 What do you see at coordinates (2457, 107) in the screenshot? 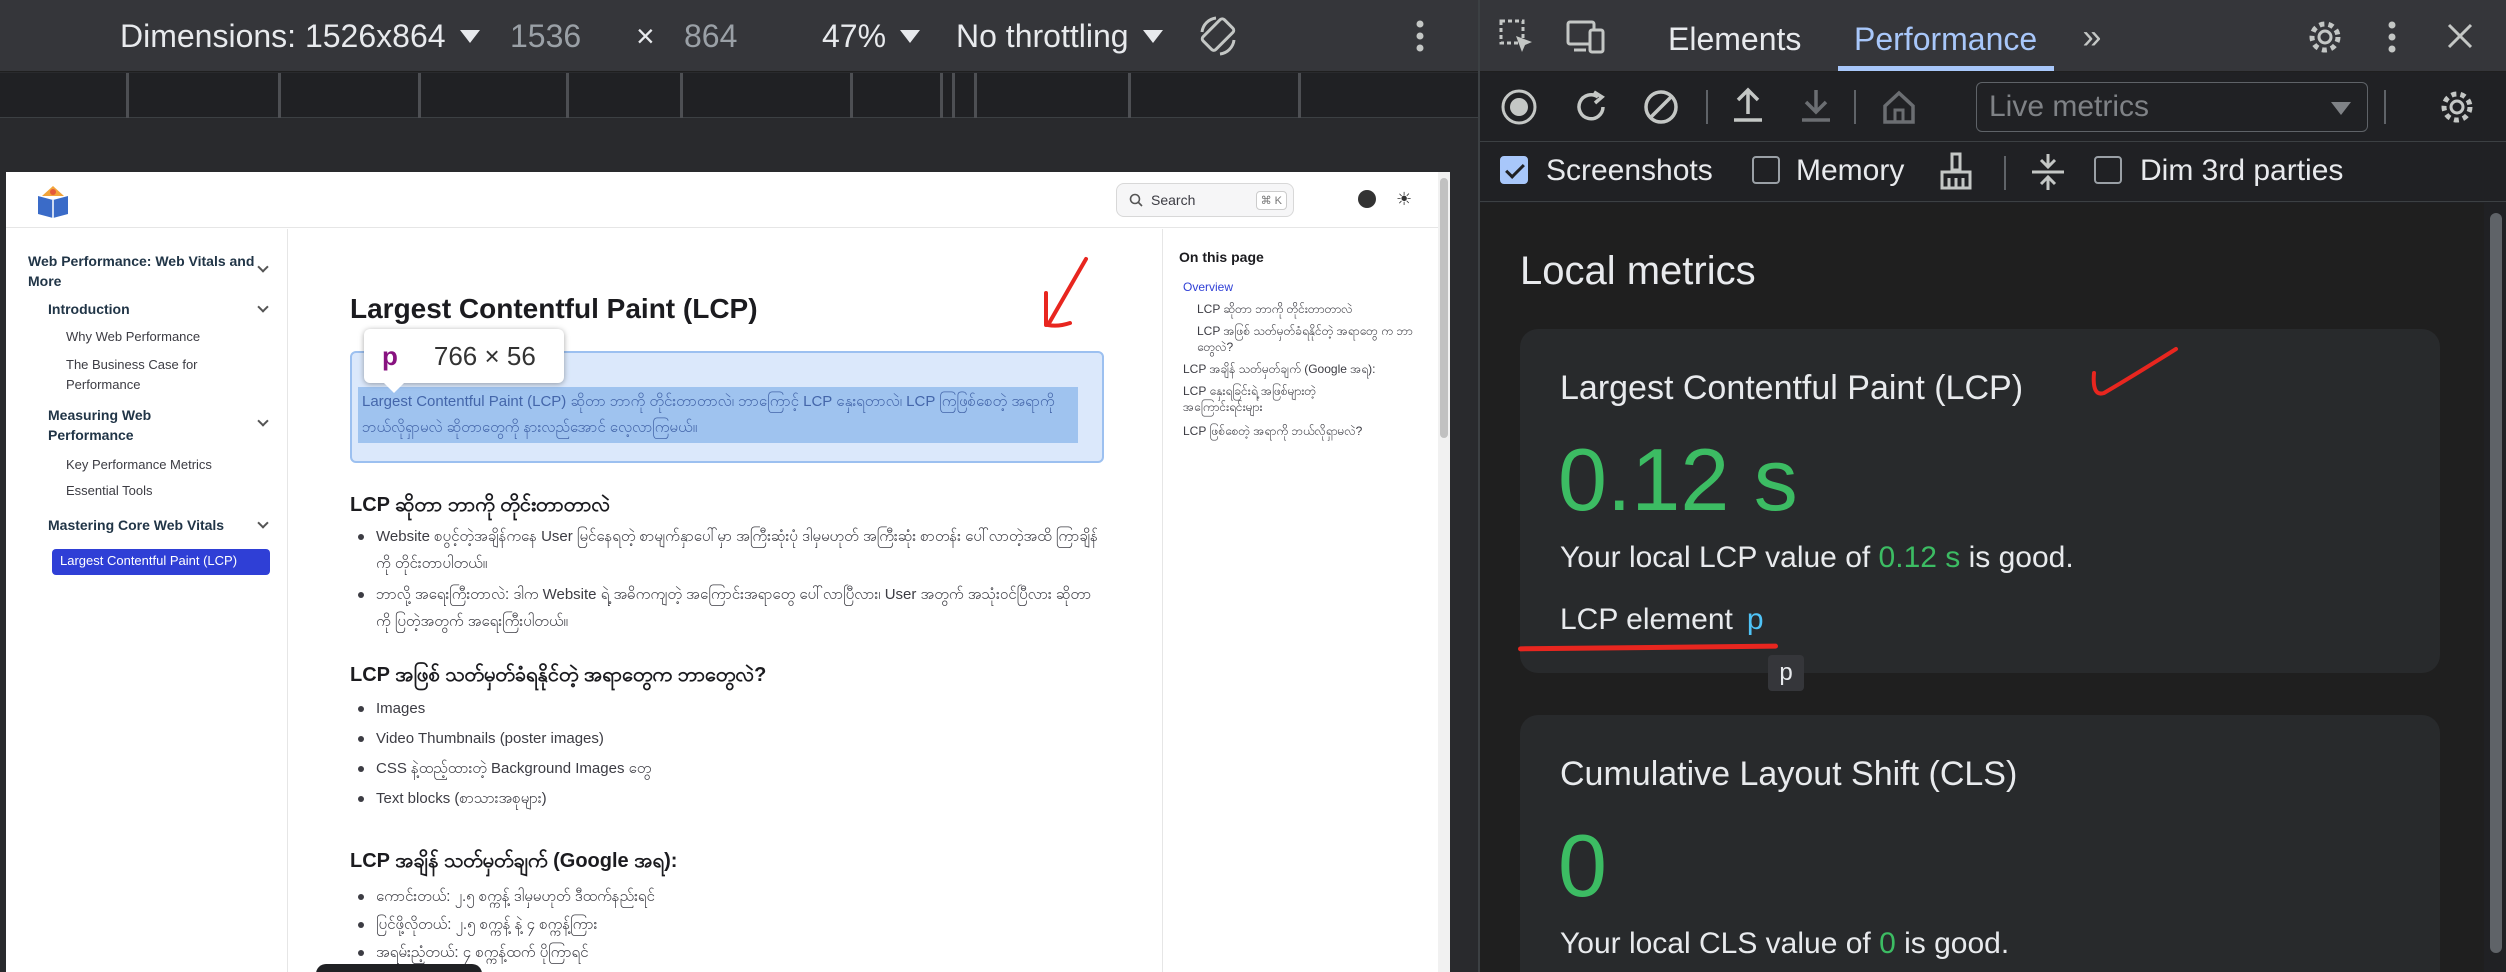
I see `capture-settings-gear-icon` at bounding box center [2457, 107].